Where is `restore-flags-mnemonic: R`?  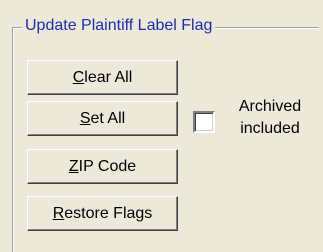
restore-flags-mnemonic: R is located at coordinates (58, 213).